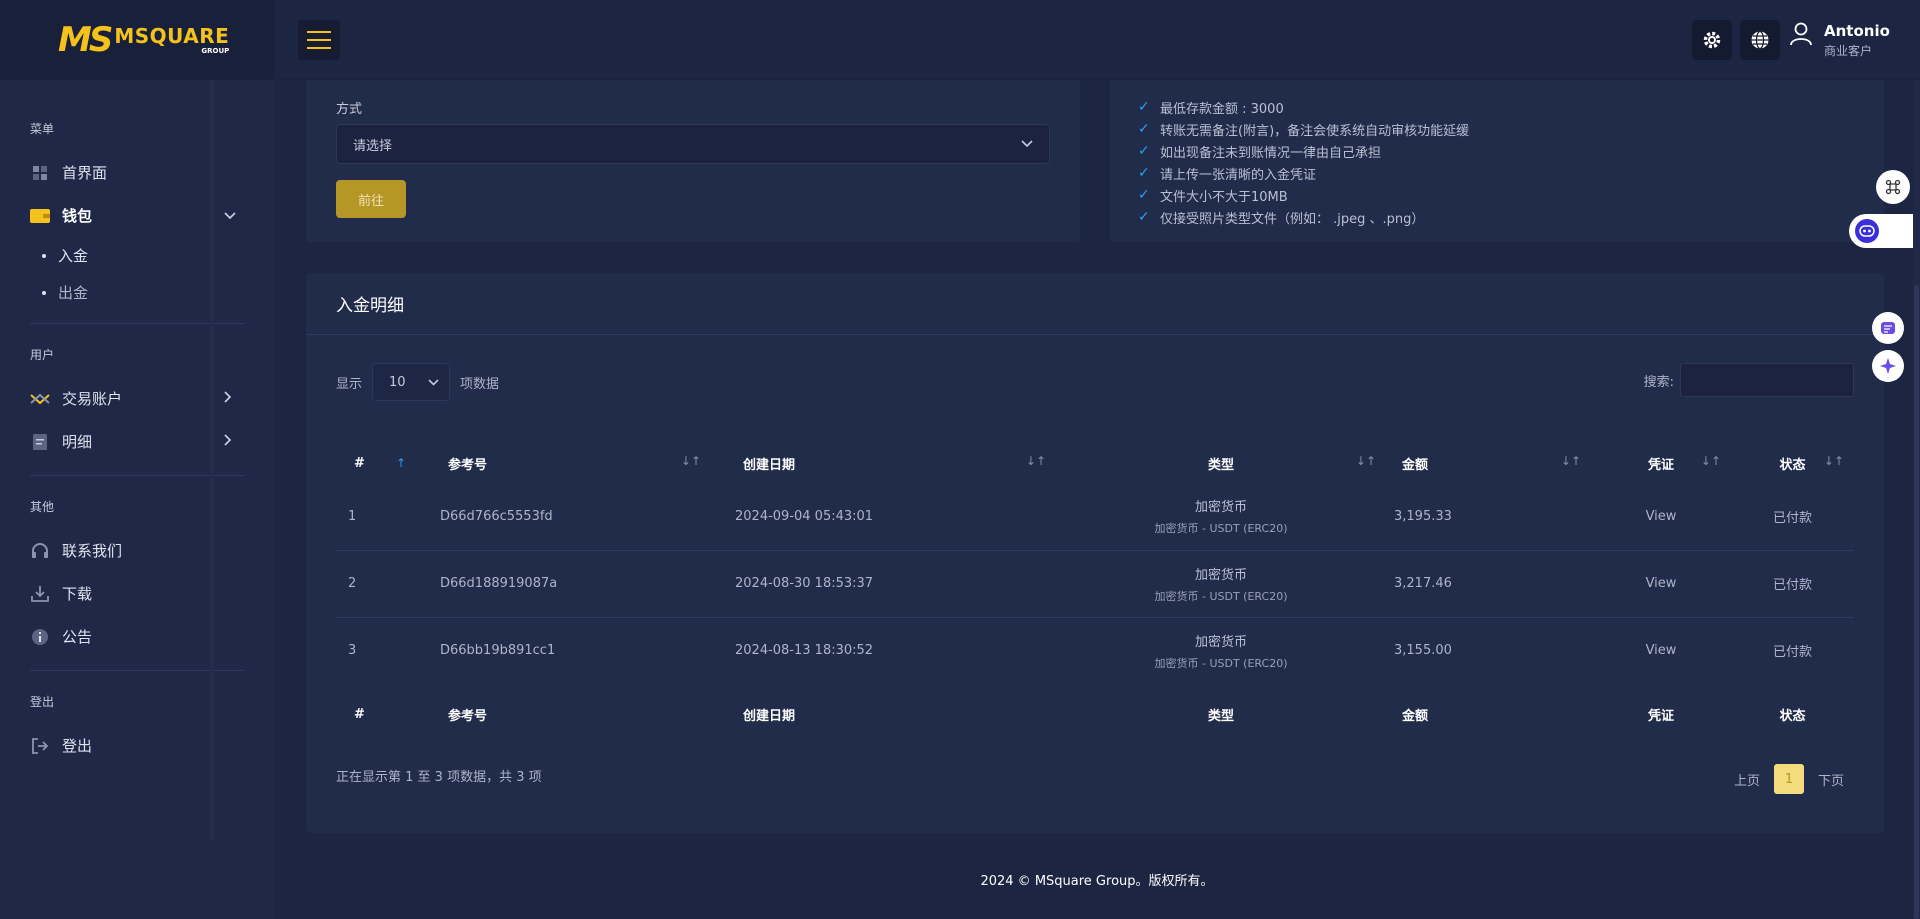 The width and height of the screenshot is (1920, 919). I want to click on cell-ref: D66d188919087a, so click(563, 584).